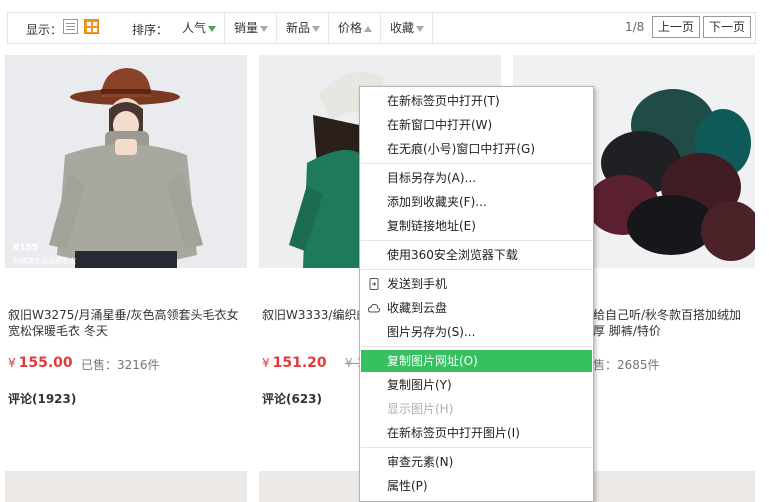 The width and height of the screenshot is (769, 502). I want to click on menu-send-to-phone-label: 发送到手机, so click(417, 284).